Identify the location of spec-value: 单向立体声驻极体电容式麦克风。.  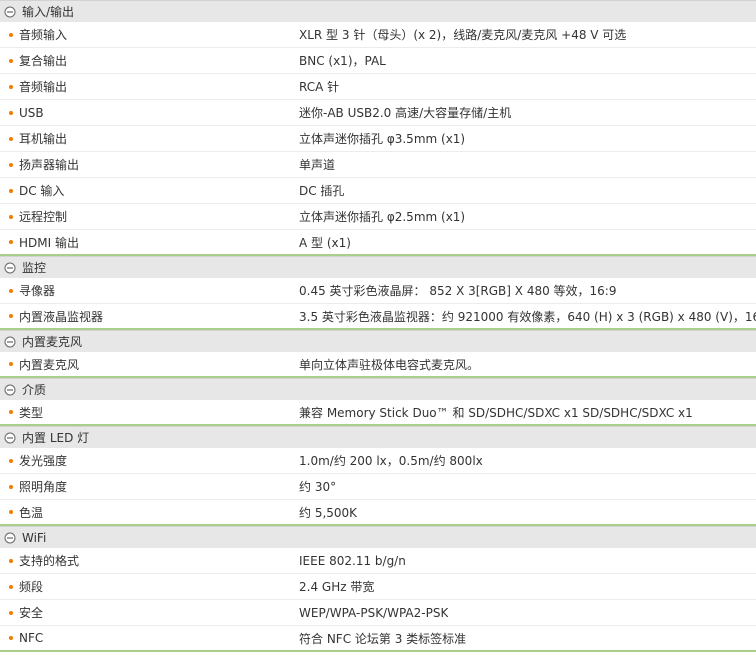
(389, 364).